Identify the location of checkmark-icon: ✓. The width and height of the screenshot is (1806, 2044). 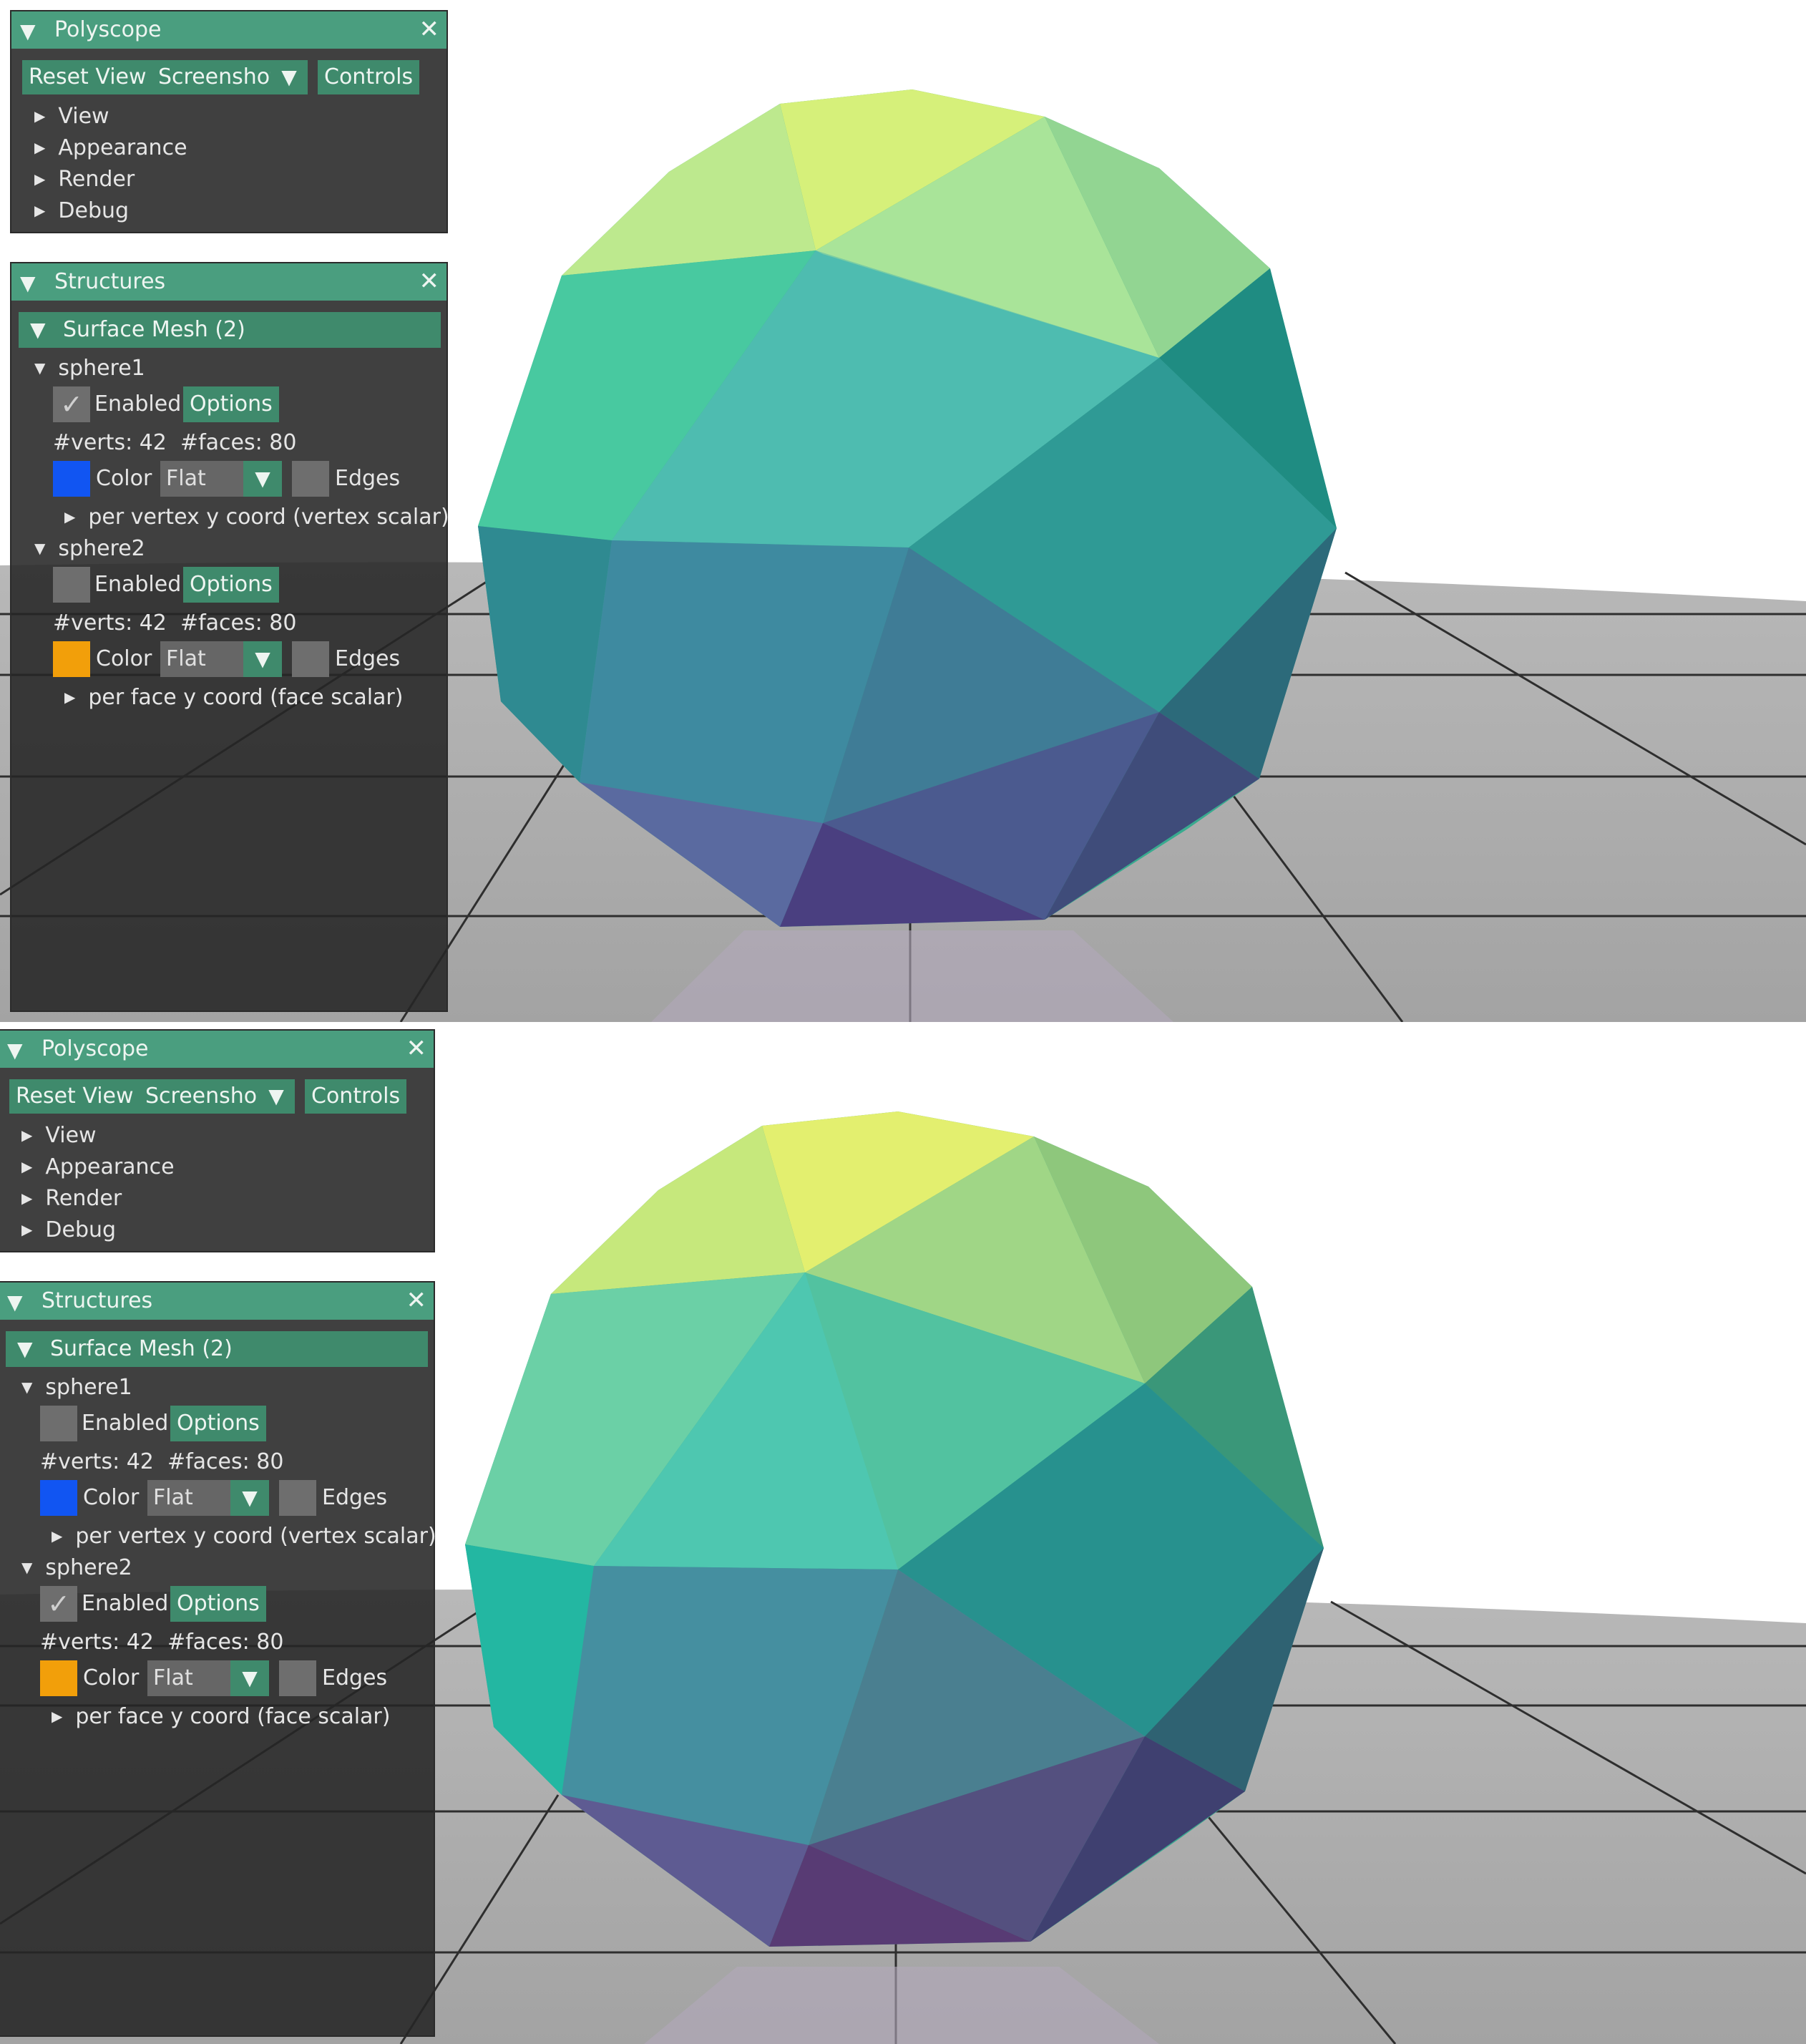
(71, 405).